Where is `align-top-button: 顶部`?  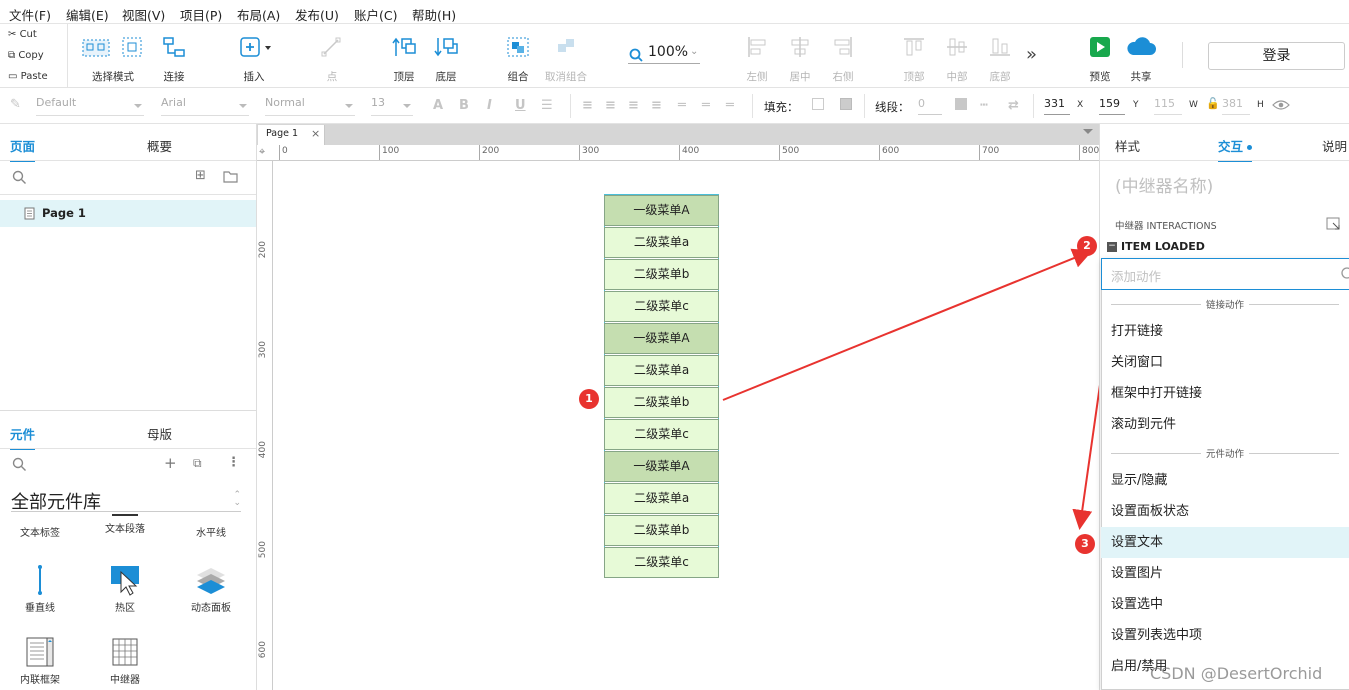 align-top-button: 顶部 is located at coordinates (914, 56).